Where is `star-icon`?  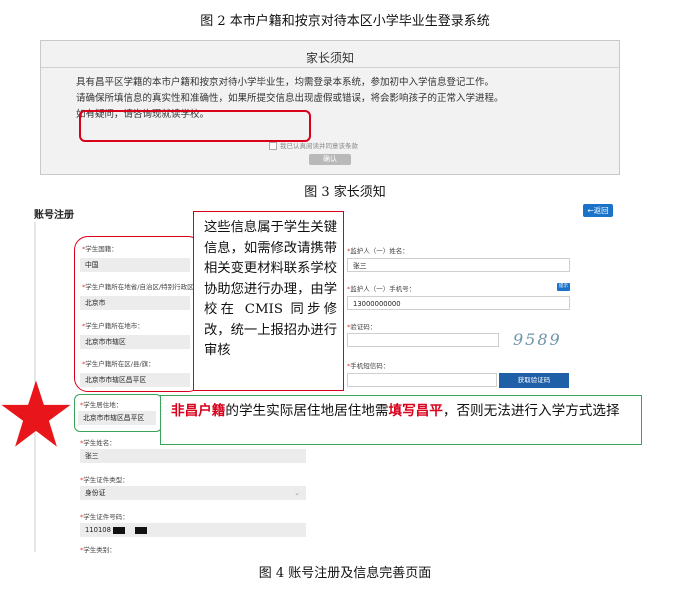 star-icon is located at coordinates (36, 413).